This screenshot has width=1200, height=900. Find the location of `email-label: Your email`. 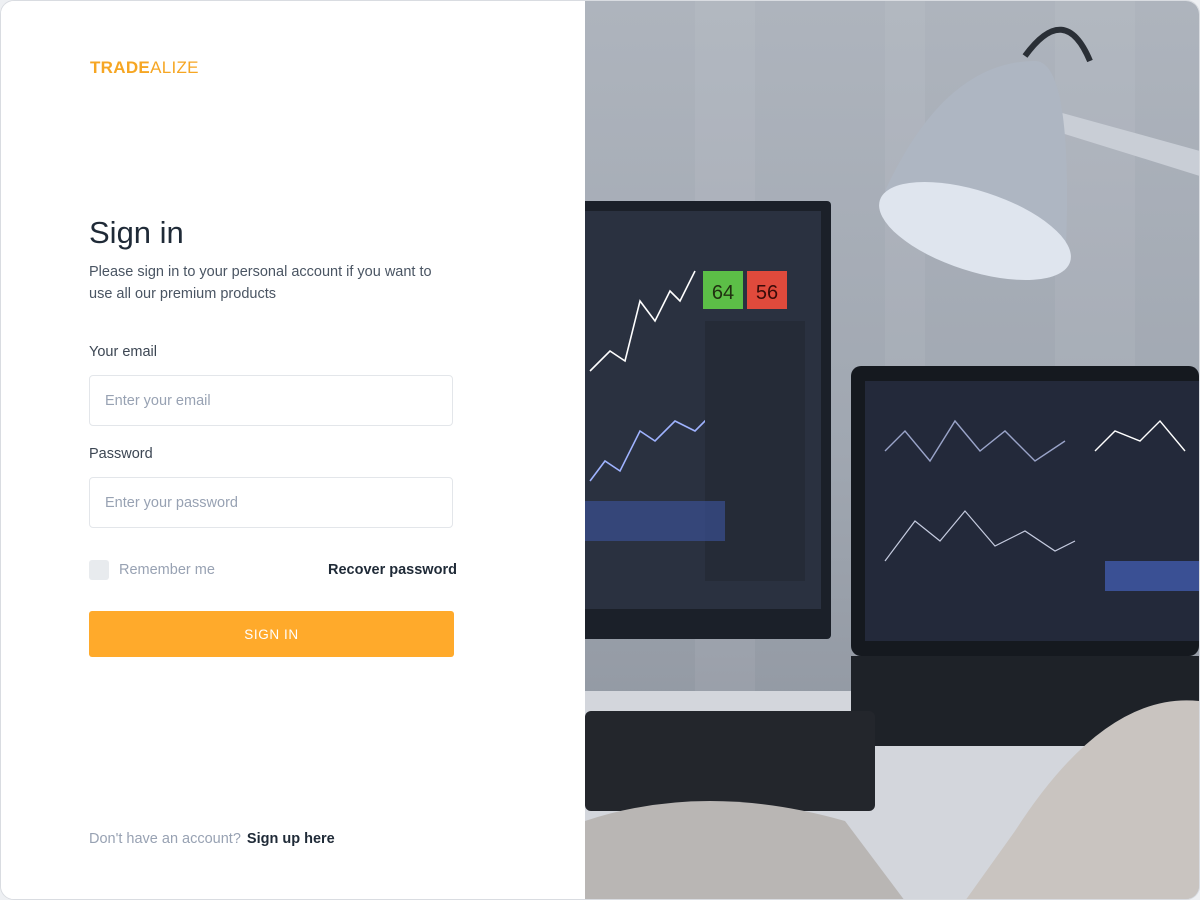

email-label: Your email is located at coordinates (123, 352).